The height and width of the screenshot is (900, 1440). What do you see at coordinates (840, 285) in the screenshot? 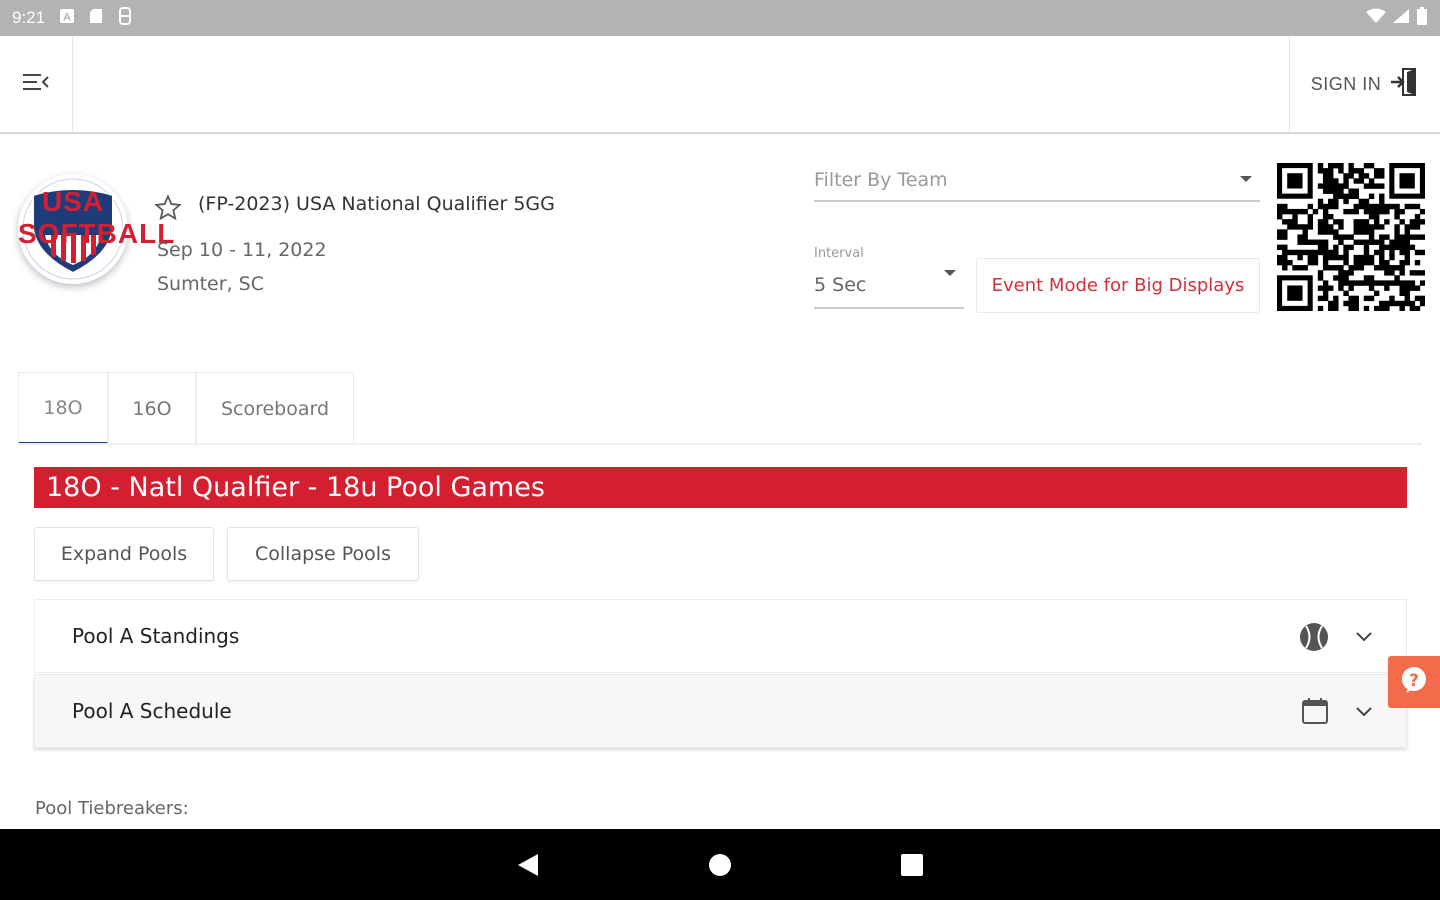
I see `interval-value: 5 Sec` at bounding box center [840, 285].